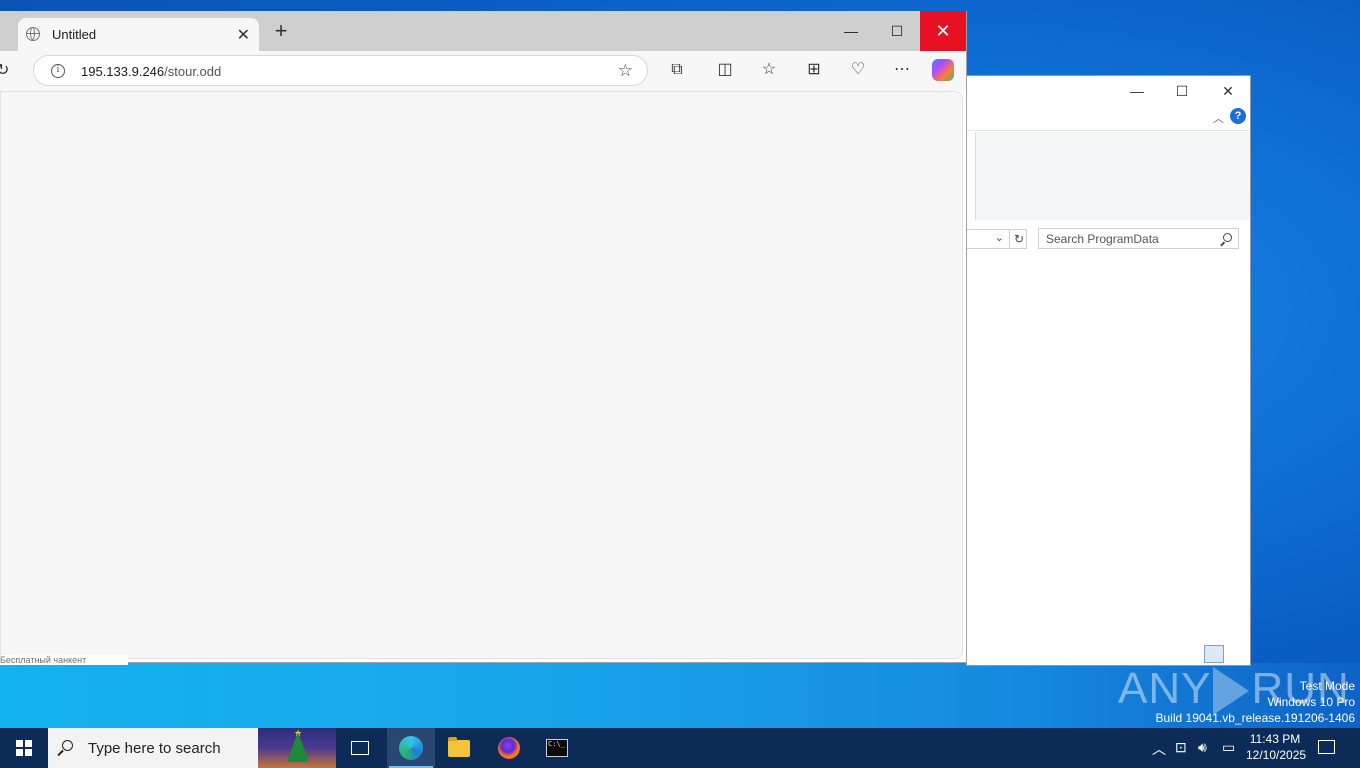 The width and height of the screenshot is (1360, 768). Describe the element at coordinates (1218, 118) in the screenshot. I see `ribbon-collapse-icon: ︿` at that location.